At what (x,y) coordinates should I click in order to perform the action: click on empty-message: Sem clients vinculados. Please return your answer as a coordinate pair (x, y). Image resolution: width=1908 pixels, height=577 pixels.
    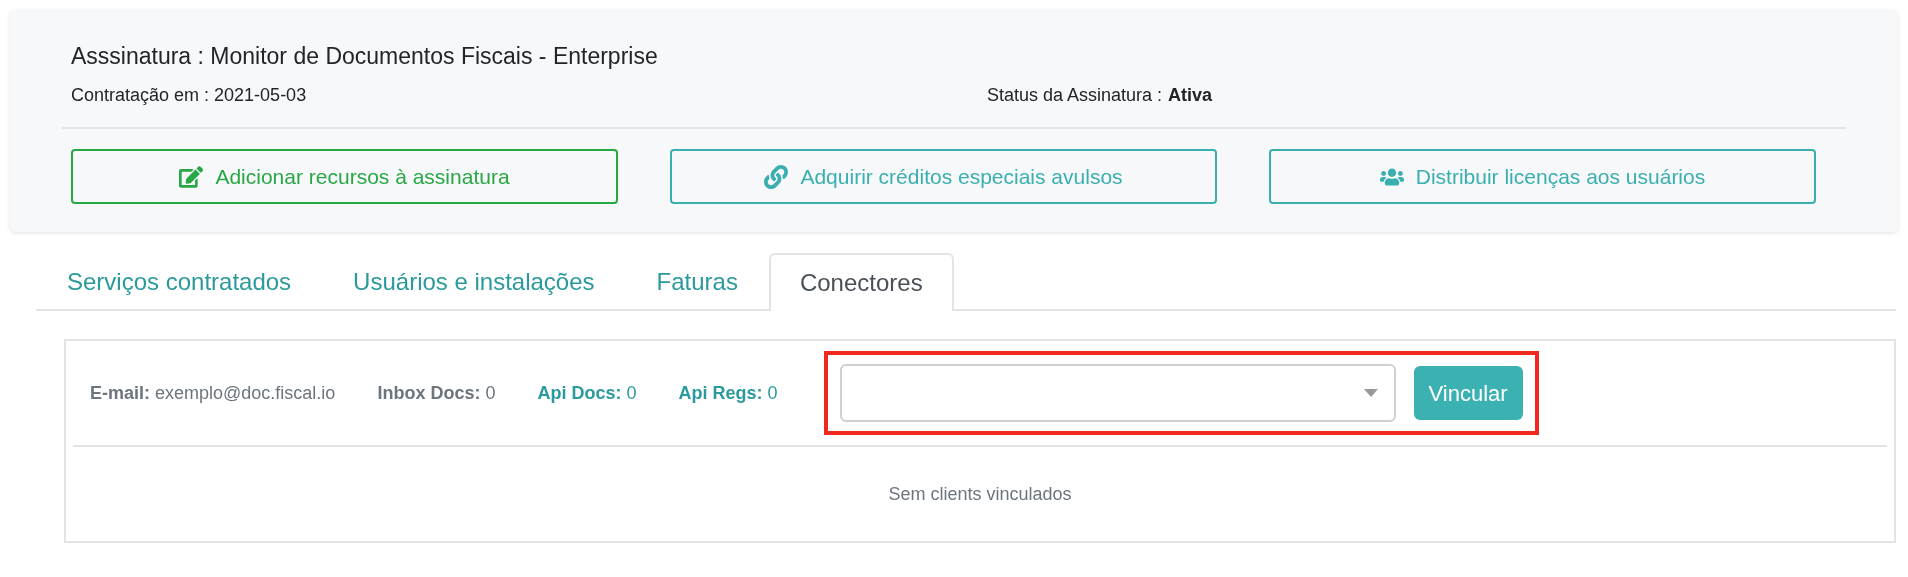
    Looking at the image, I should click on (980, 494).